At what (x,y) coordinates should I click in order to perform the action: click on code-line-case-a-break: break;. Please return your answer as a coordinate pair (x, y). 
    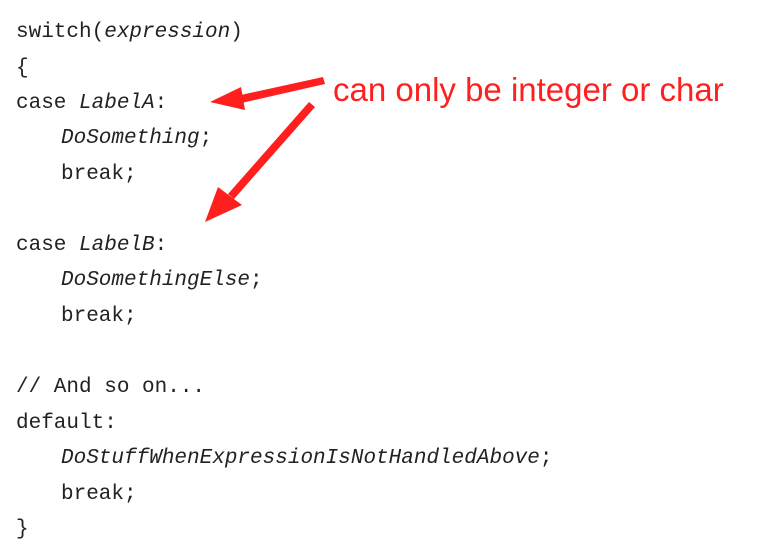
    Looking at the image, I should click on (99, 175).